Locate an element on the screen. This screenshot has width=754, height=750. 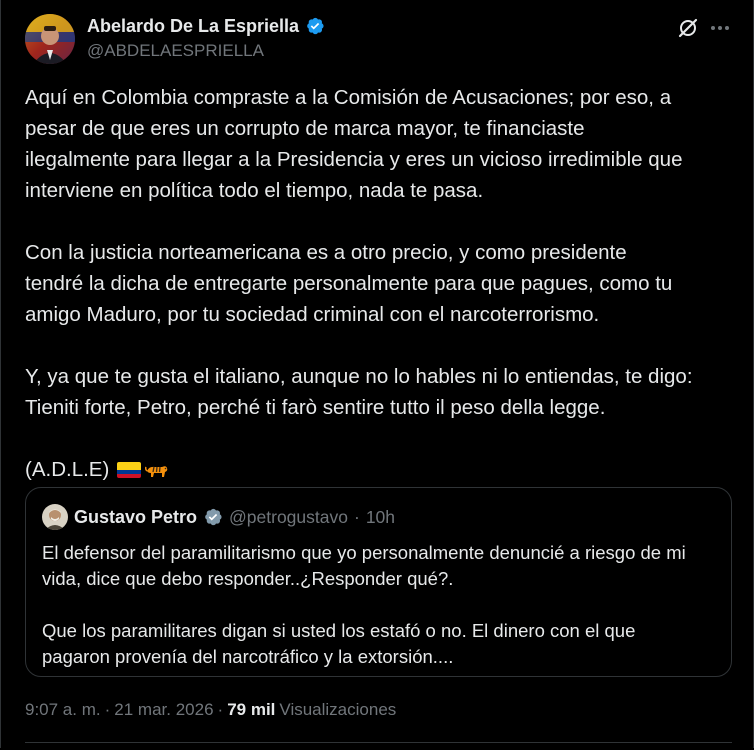
author-handle: @ABDELAESPRIELLA is located at coordinates (175, 51).